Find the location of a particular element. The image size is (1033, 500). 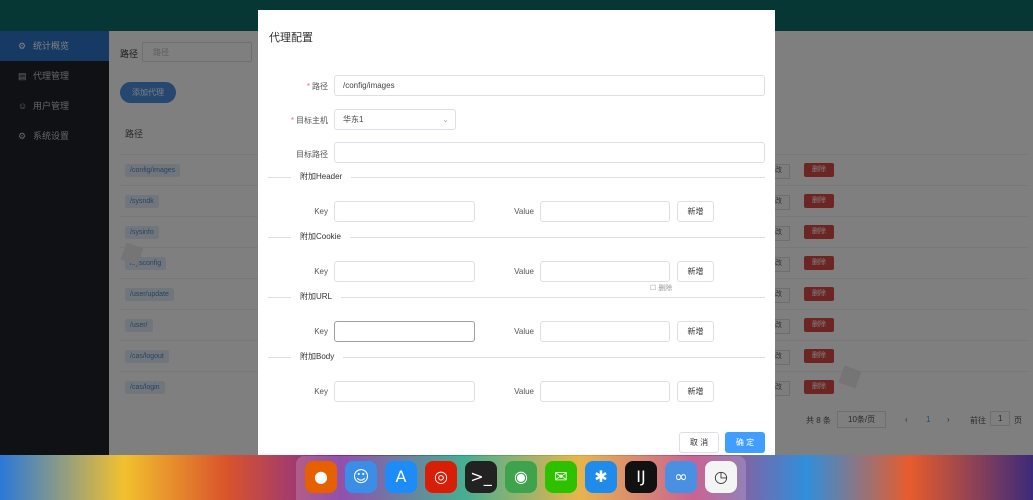

section-title: 附加Body is located at coordinates (317, 356).